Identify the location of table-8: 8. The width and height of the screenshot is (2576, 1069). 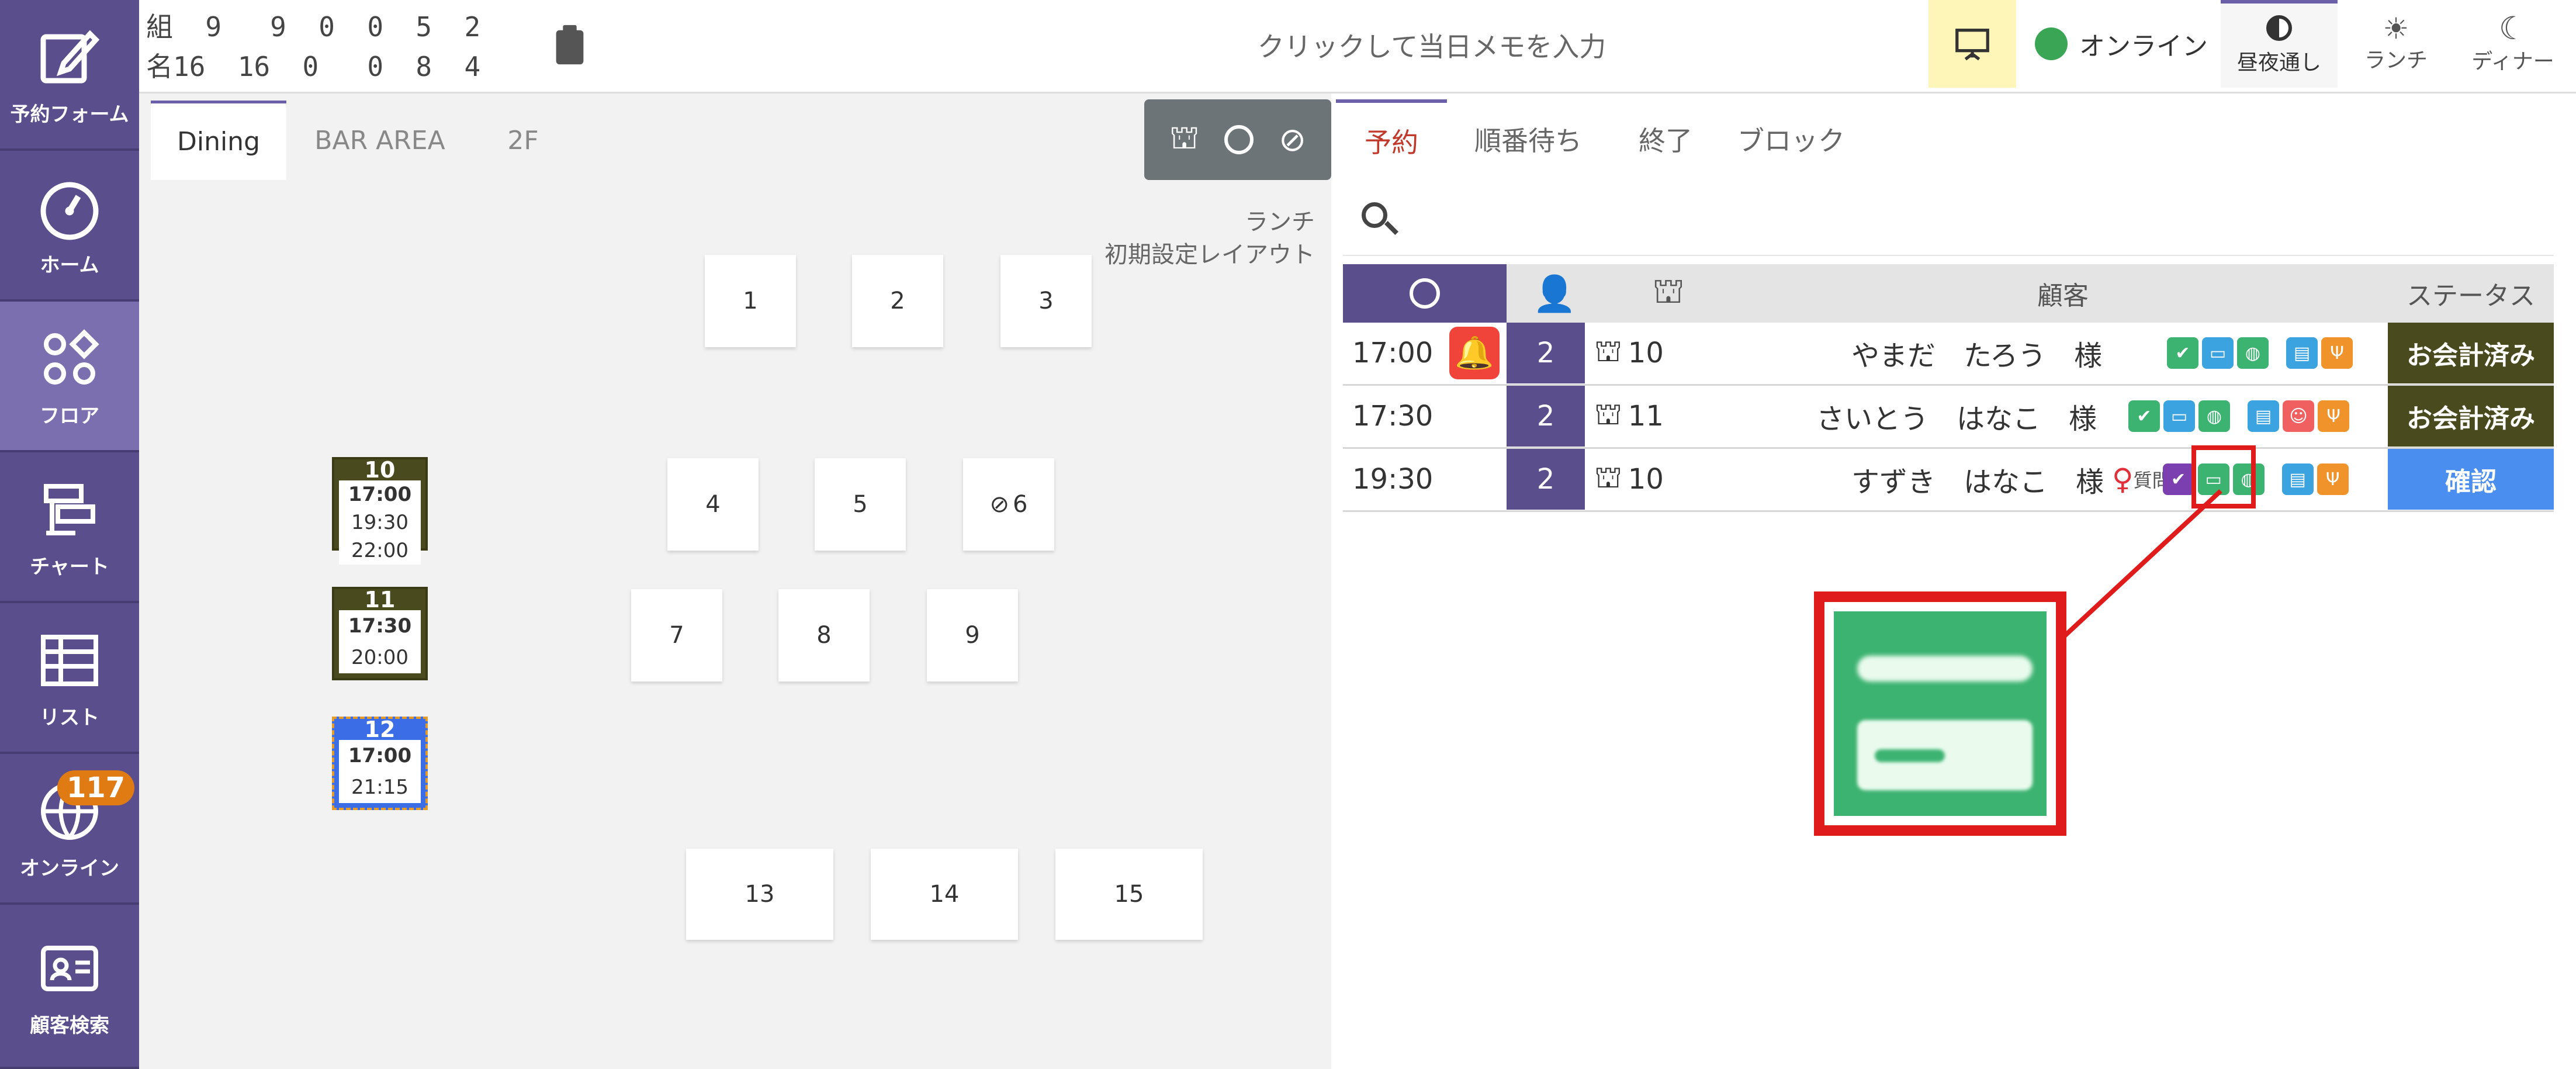
(824, 635).